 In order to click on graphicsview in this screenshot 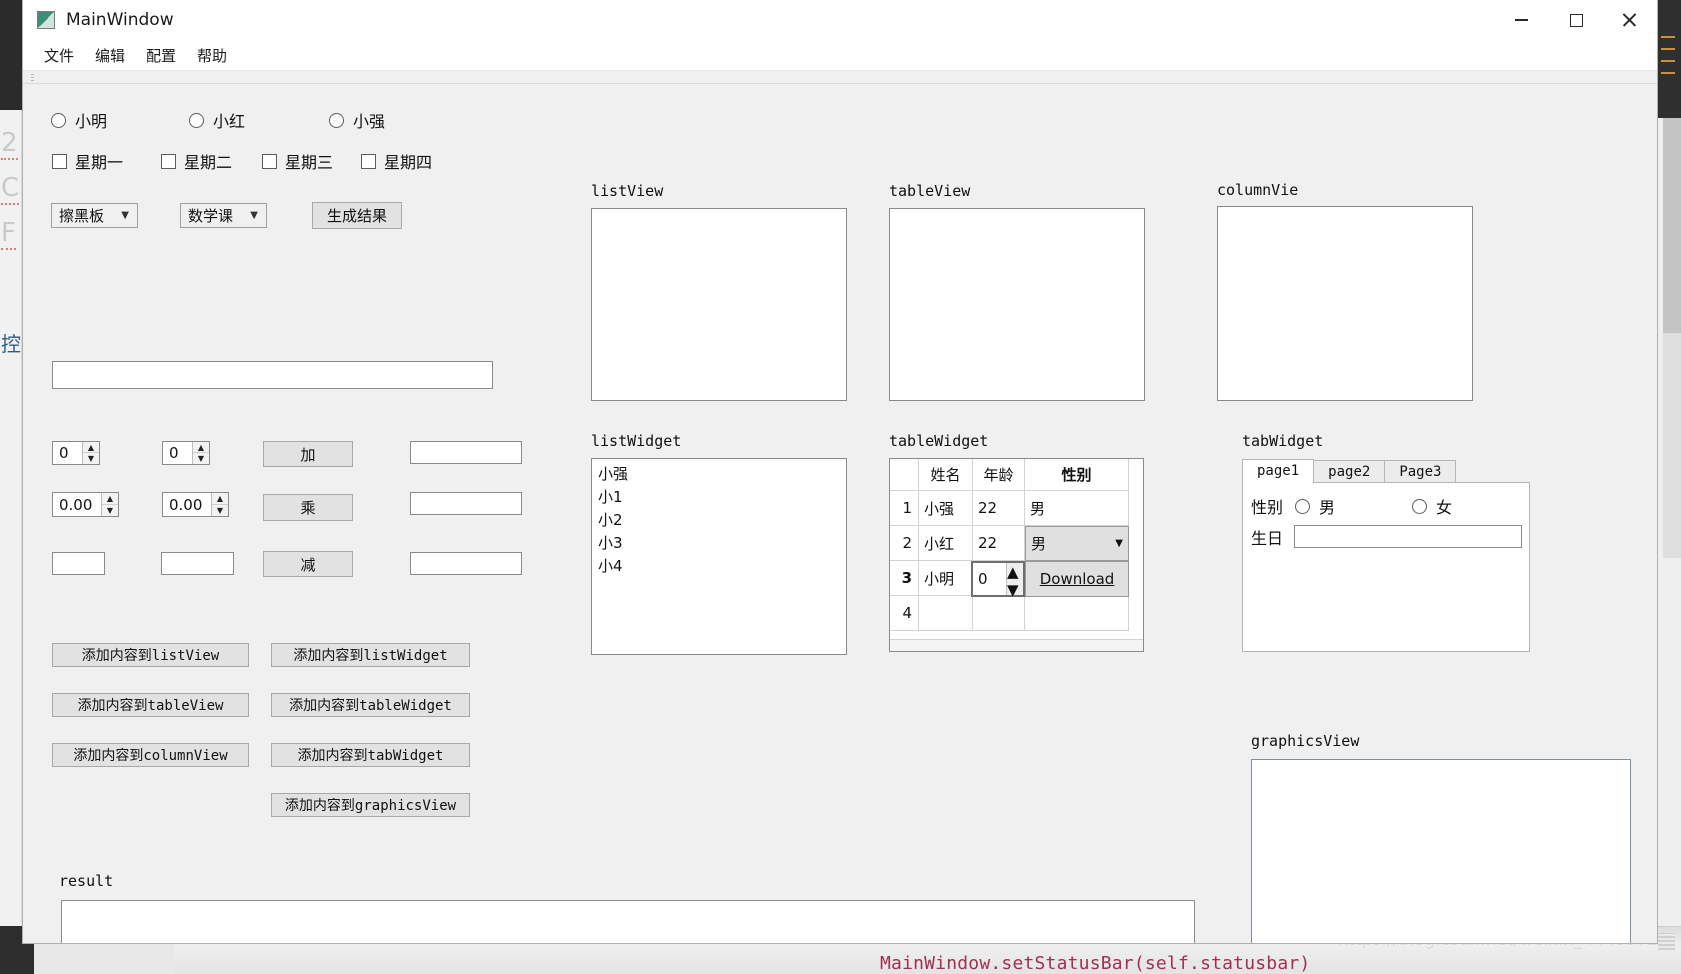, I will do `click(1441, 851)`.